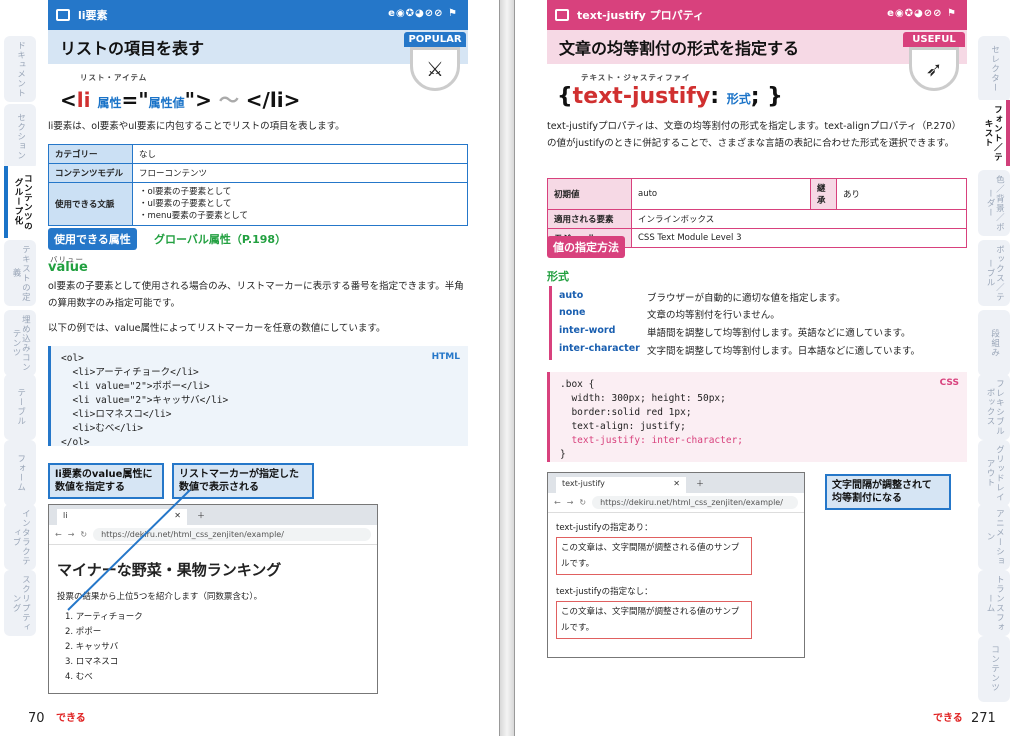 The height and width of the screenshot is (736, 1014). What do you see at coordinates (20, 603) in the screenshot?
I see `tab-scripting: スクリプティング` at bounding box center [20, 603].